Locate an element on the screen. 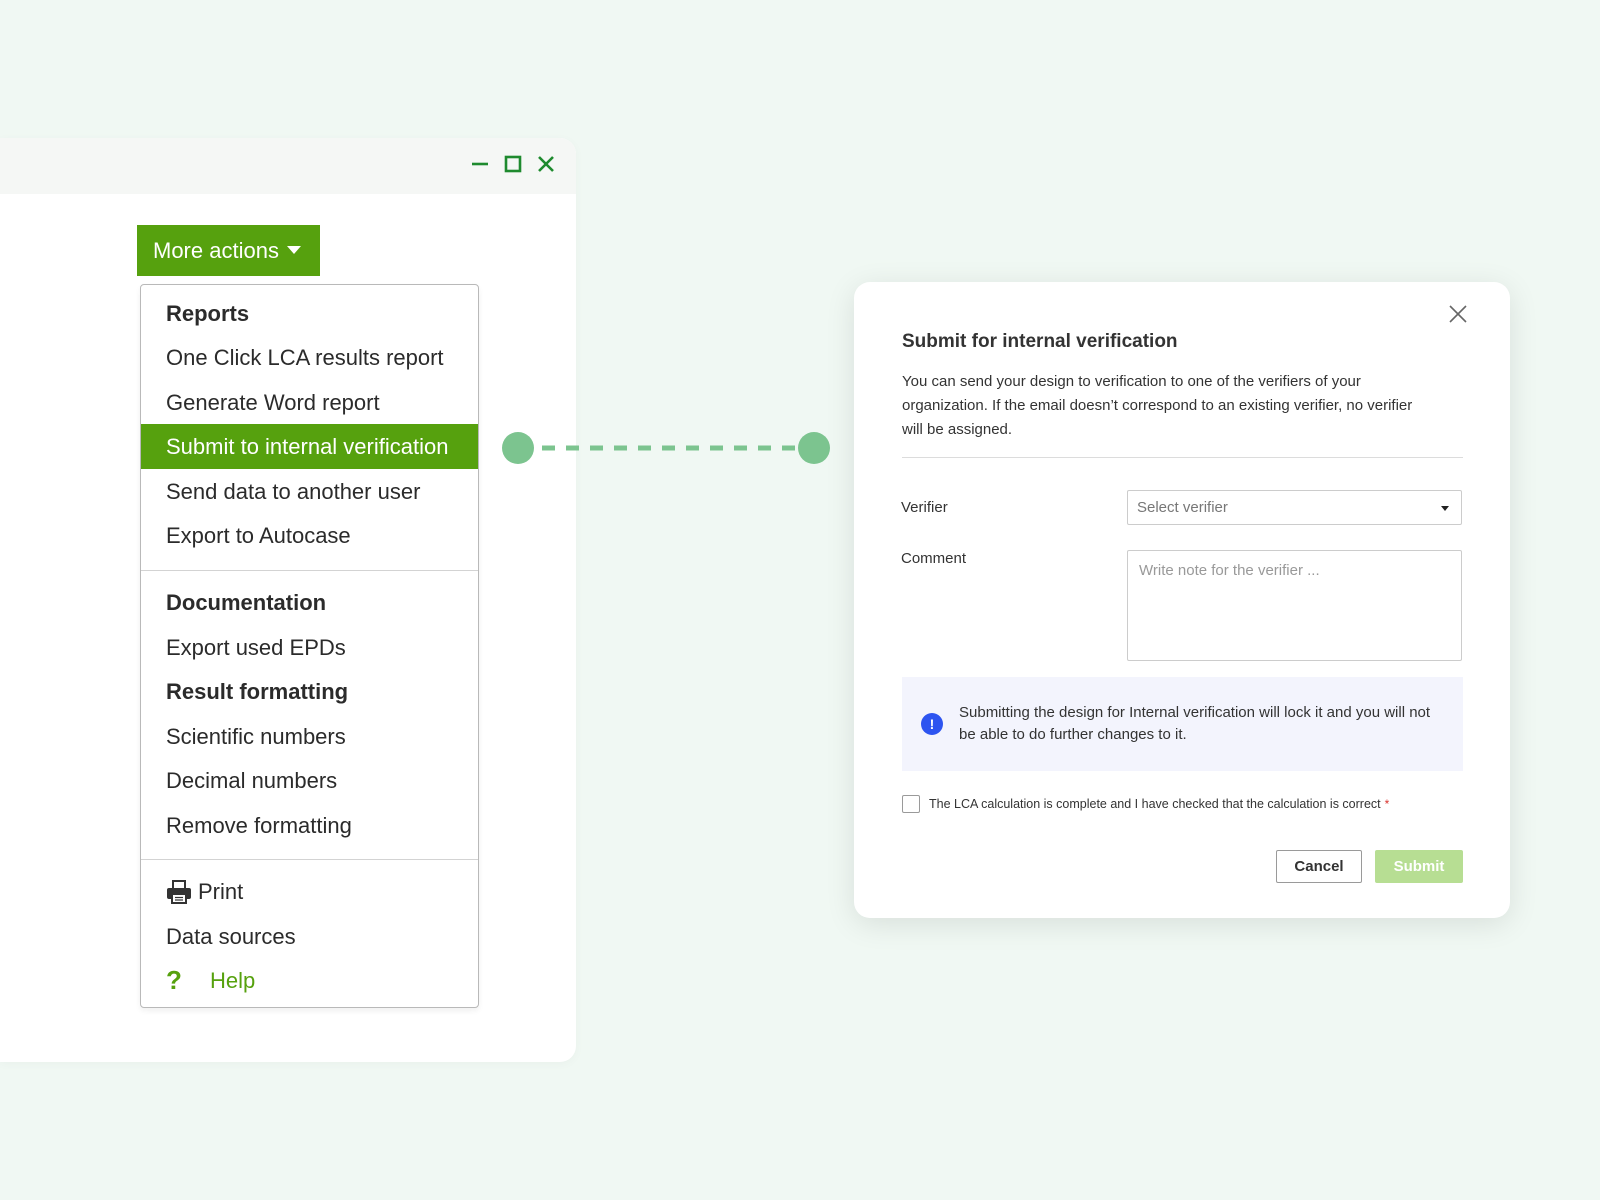 The width and height of the screenshot is (1600, 1200). connector-start-dot is located at coordinates (518, 448).